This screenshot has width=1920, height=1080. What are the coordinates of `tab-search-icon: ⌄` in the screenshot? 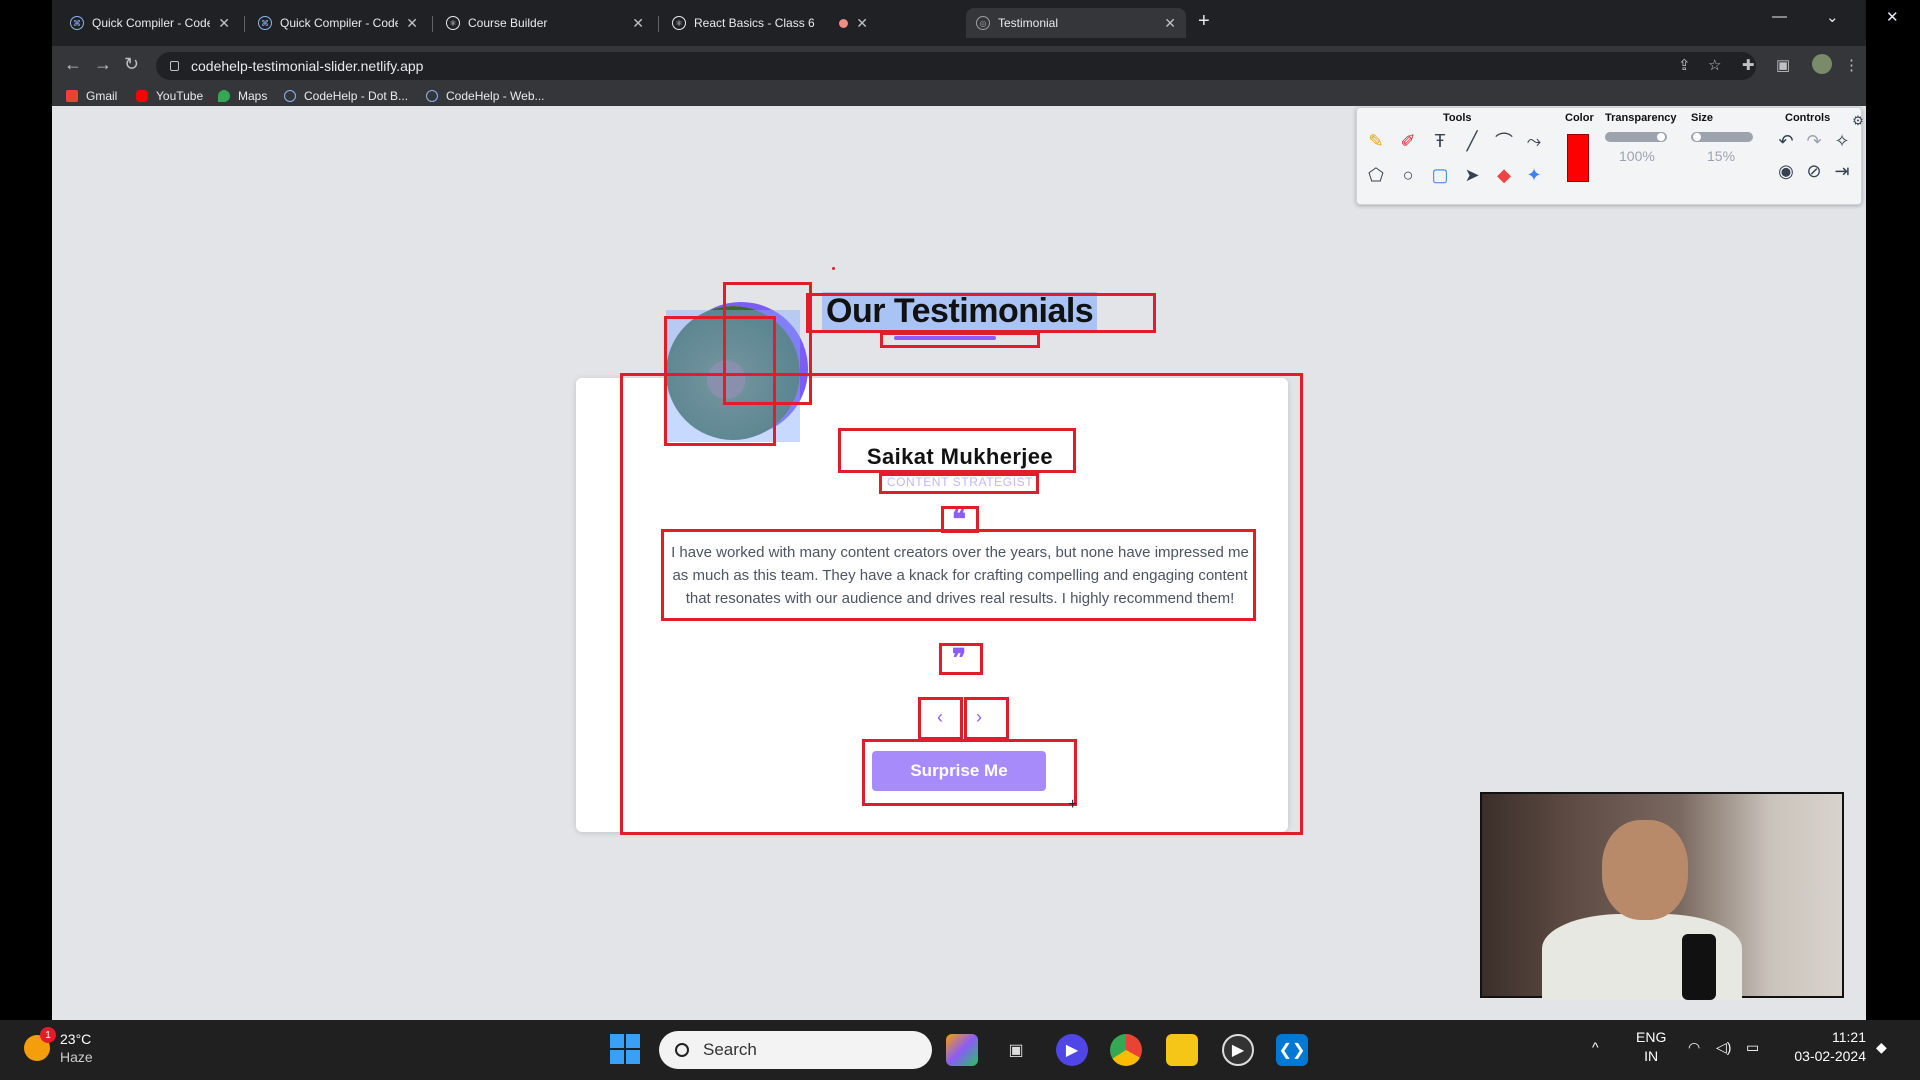 It's located at (1832, 17).